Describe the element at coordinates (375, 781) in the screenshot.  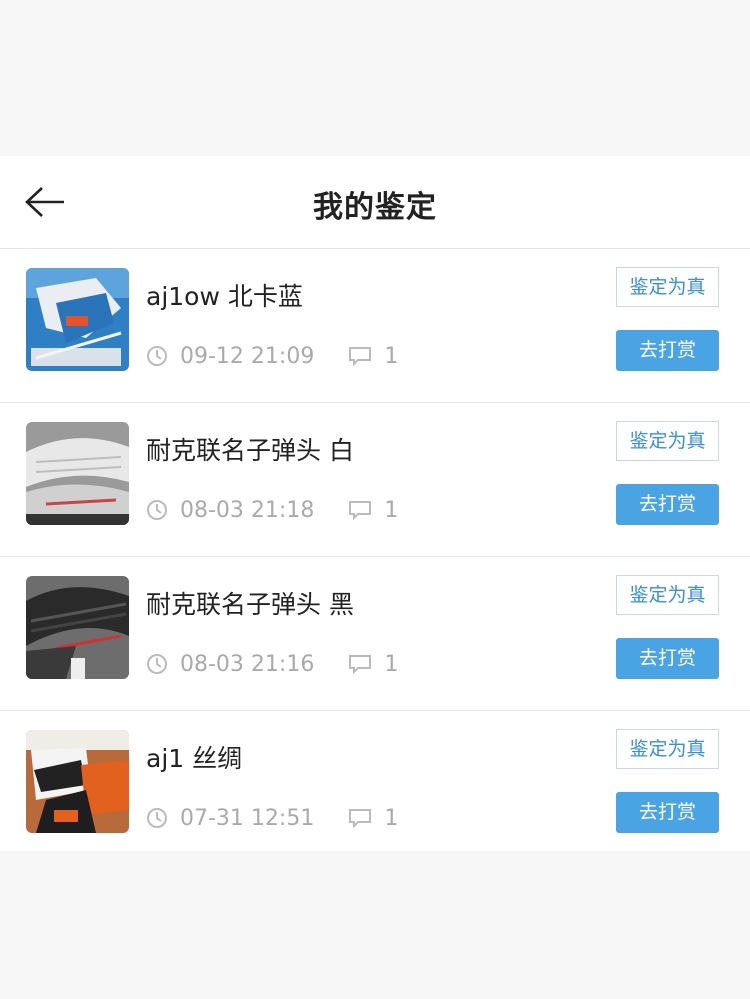
I see `list-item: aj1 丝绸 07-31 12:51 1 鉴定为真 去打赏` at that location.